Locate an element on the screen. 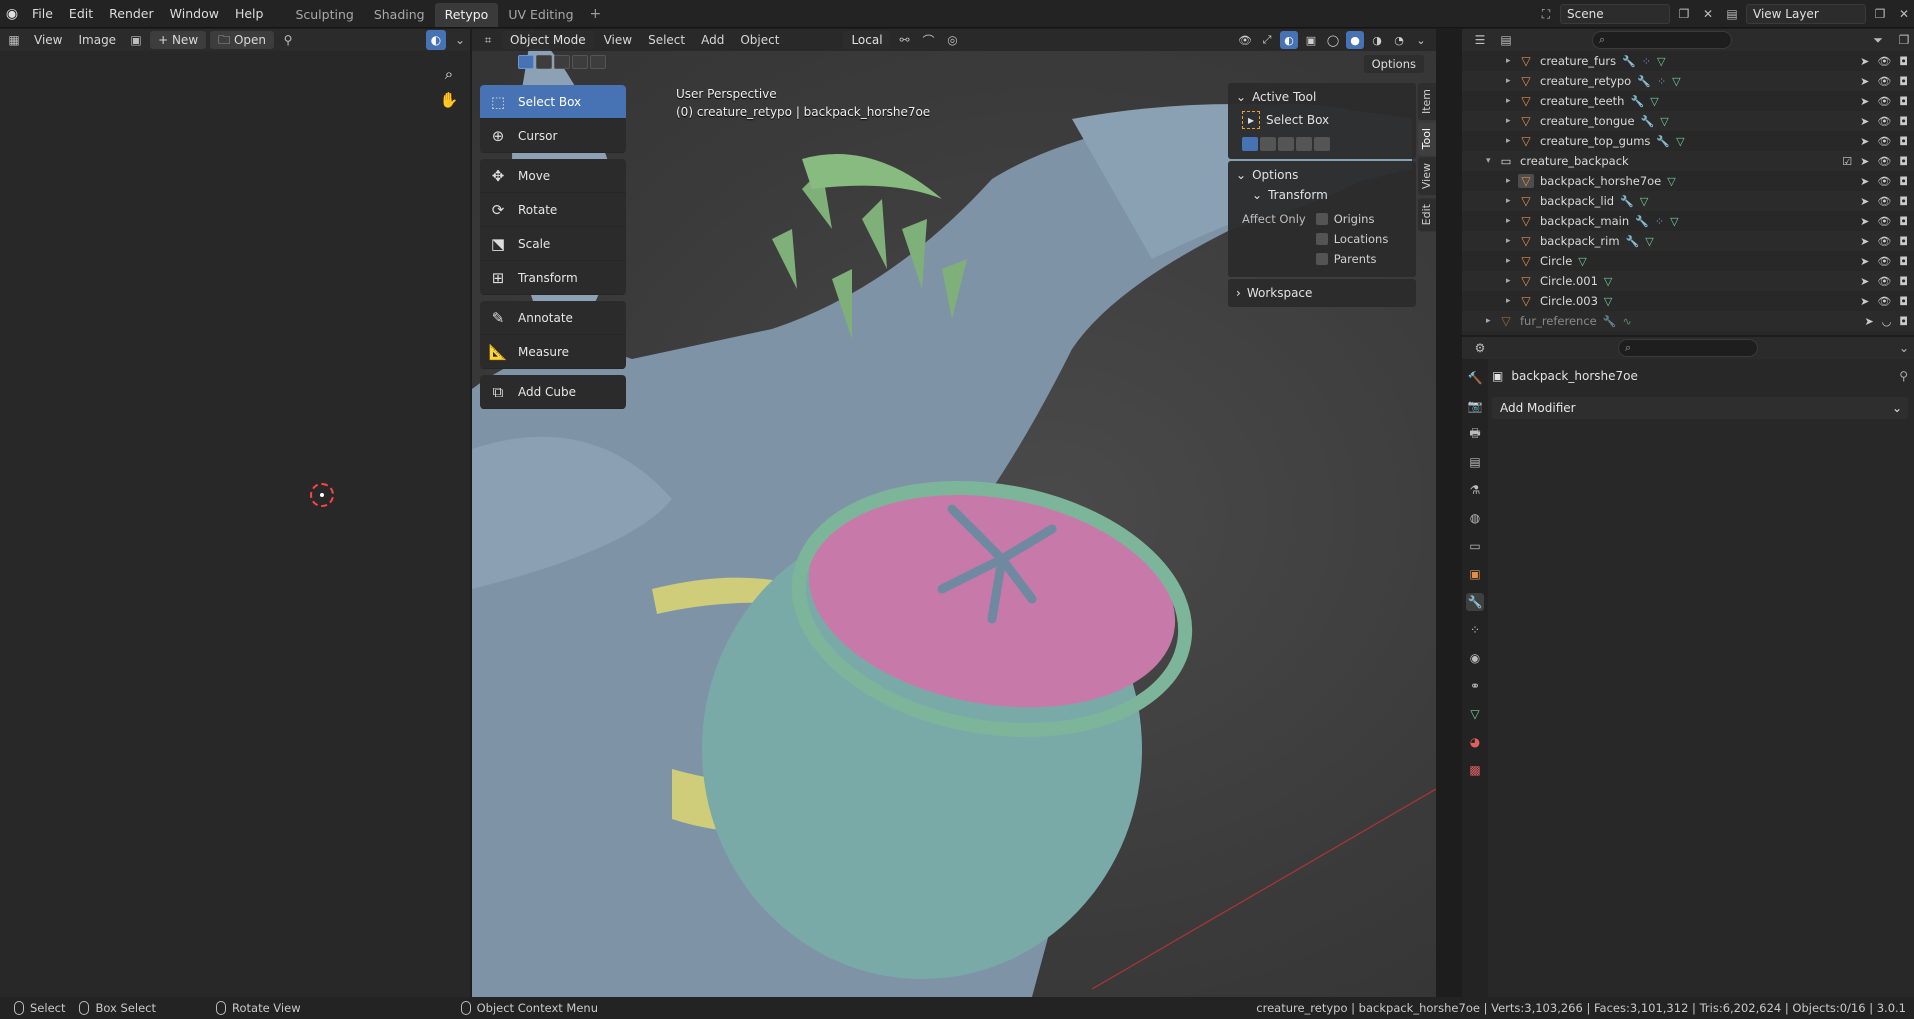 Image resolution: width=1914 pixels, height=1019 pixels. tab-edit: Edit is located at coordinates (1427, 214).